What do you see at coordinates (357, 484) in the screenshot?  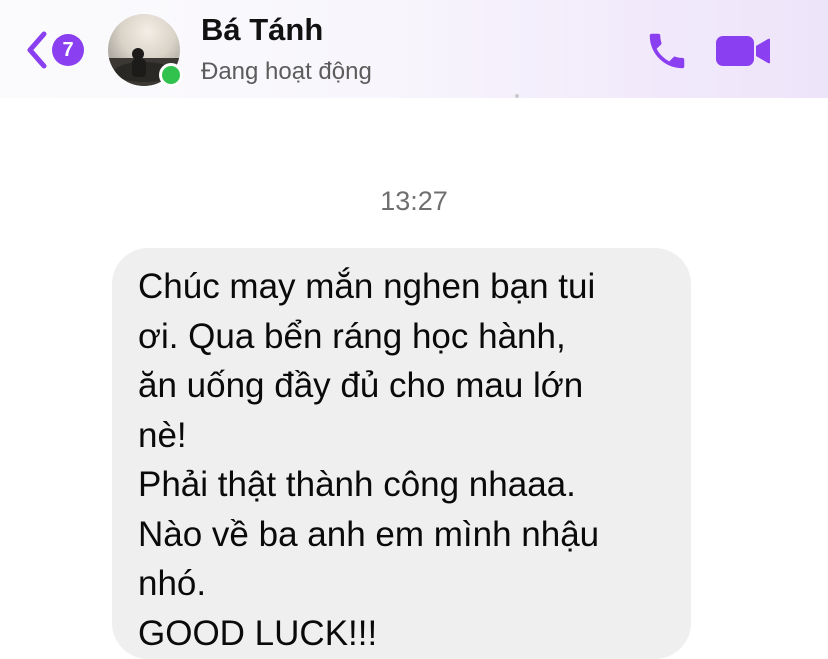 I see `message-line: Phải thật thành công nhaaa.` at bounding box center [357, 484].